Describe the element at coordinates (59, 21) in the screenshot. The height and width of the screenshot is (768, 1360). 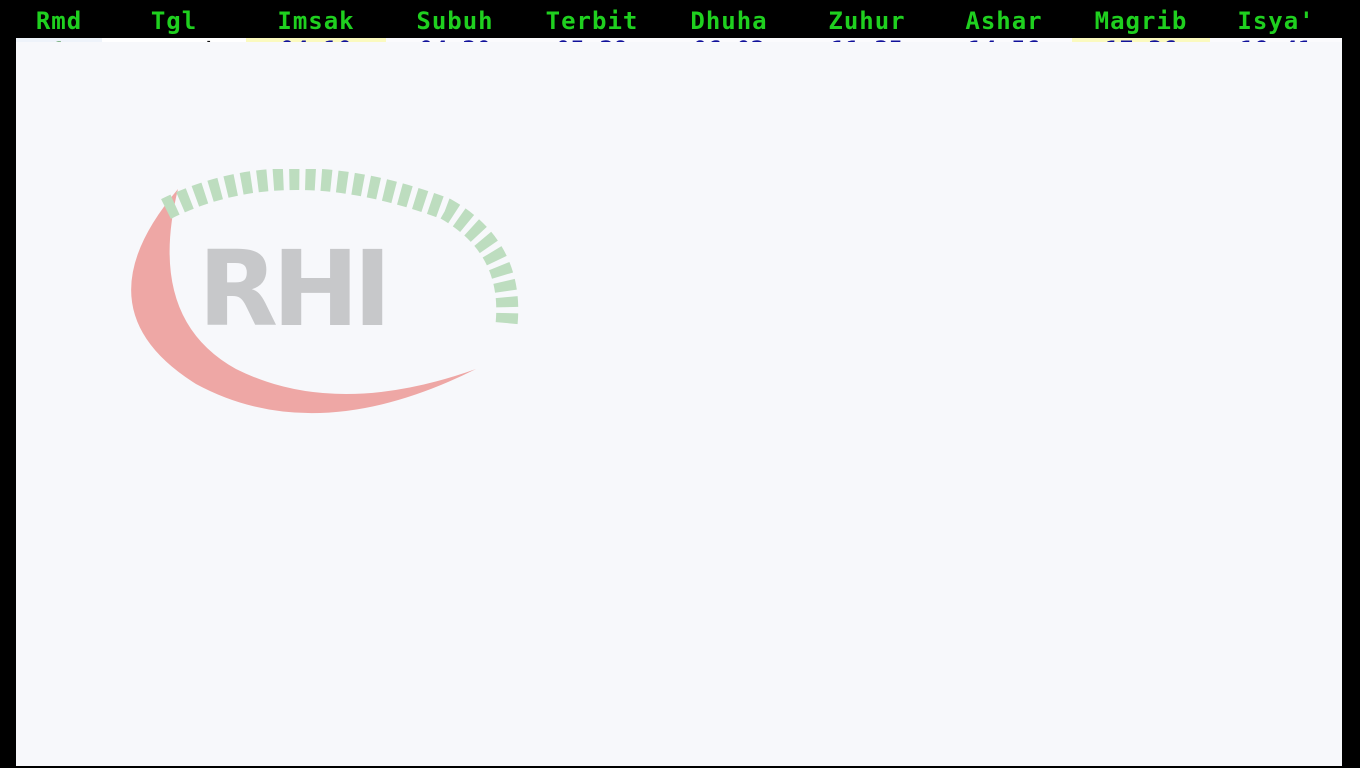
I see `header-rmd: Rmd` at that location.